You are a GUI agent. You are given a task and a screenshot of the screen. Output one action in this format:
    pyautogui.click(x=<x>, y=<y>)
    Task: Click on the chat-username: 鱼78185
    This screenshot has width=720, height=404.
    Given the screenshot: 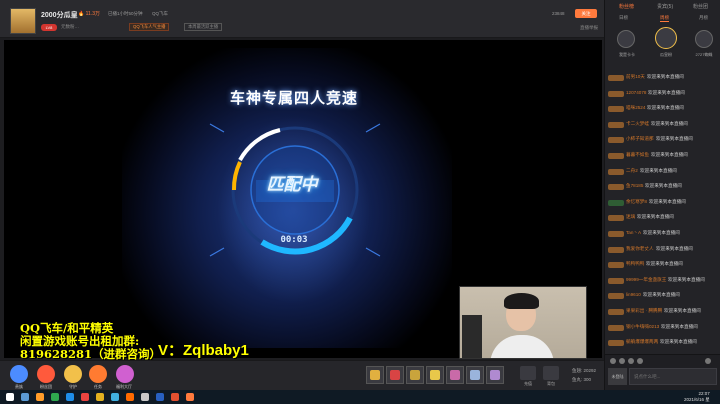 What is the action you would take?
    pyautogui.click(x=634, y=186)
    